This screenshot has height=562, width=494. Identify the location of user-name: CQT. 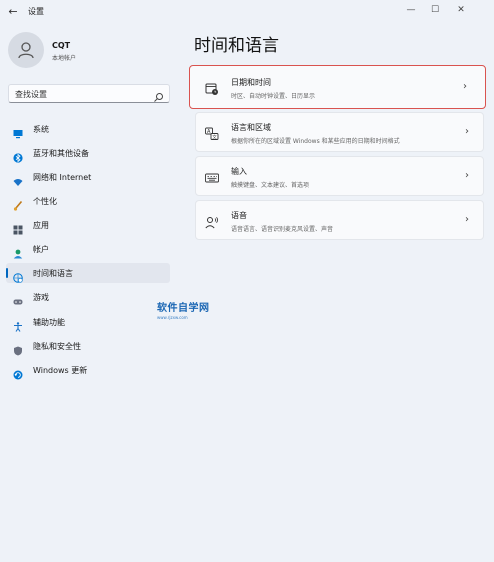
(61, 45).